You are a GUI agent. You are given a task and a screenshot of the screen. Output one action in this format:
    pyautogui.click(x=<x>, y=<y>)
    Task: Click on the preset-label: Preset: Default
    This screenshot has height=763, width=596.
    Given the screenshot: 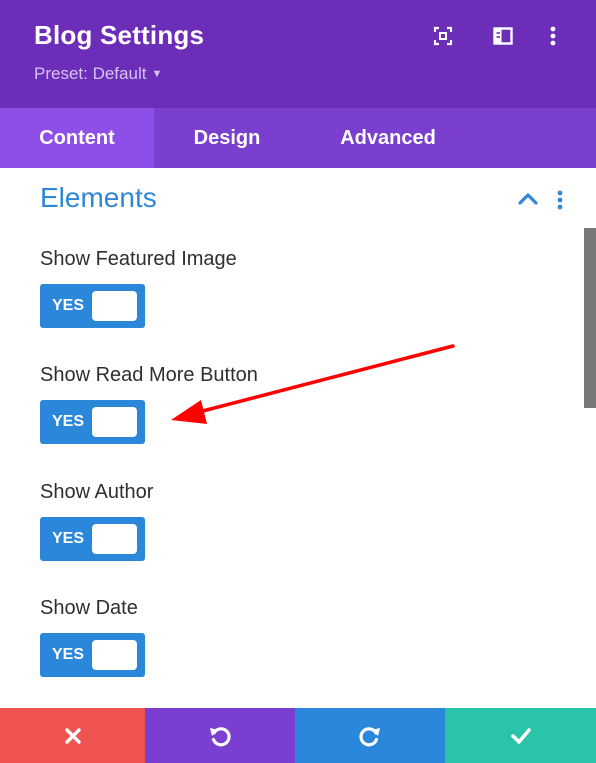 What is the action you would take?
    pyautogui.click(x=90, y=73)
    